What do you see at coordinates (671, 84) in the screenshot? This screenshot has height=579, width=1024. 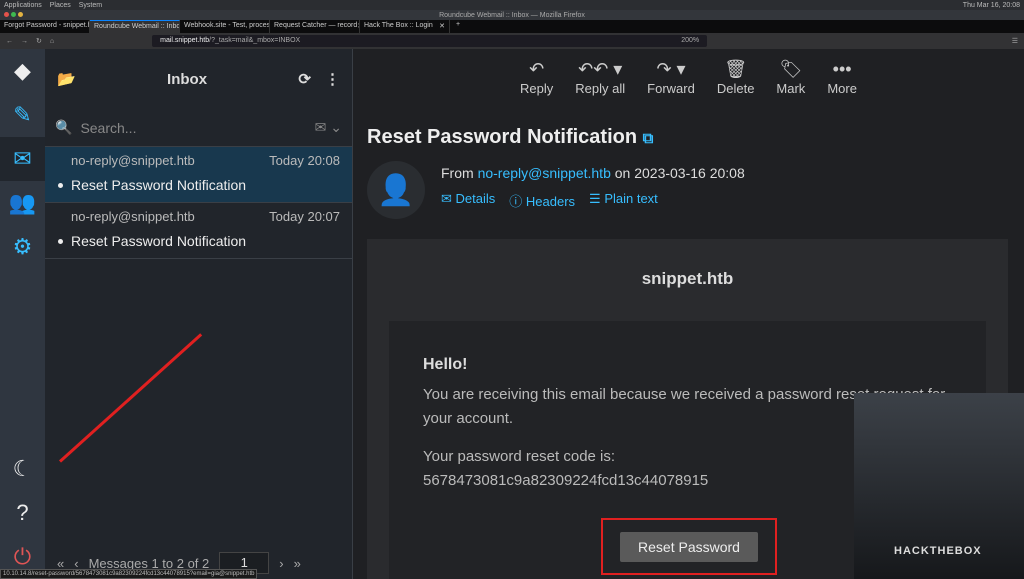 I see `forward-button: ↷ ▾ Forward` at bounding box center [671, 84].